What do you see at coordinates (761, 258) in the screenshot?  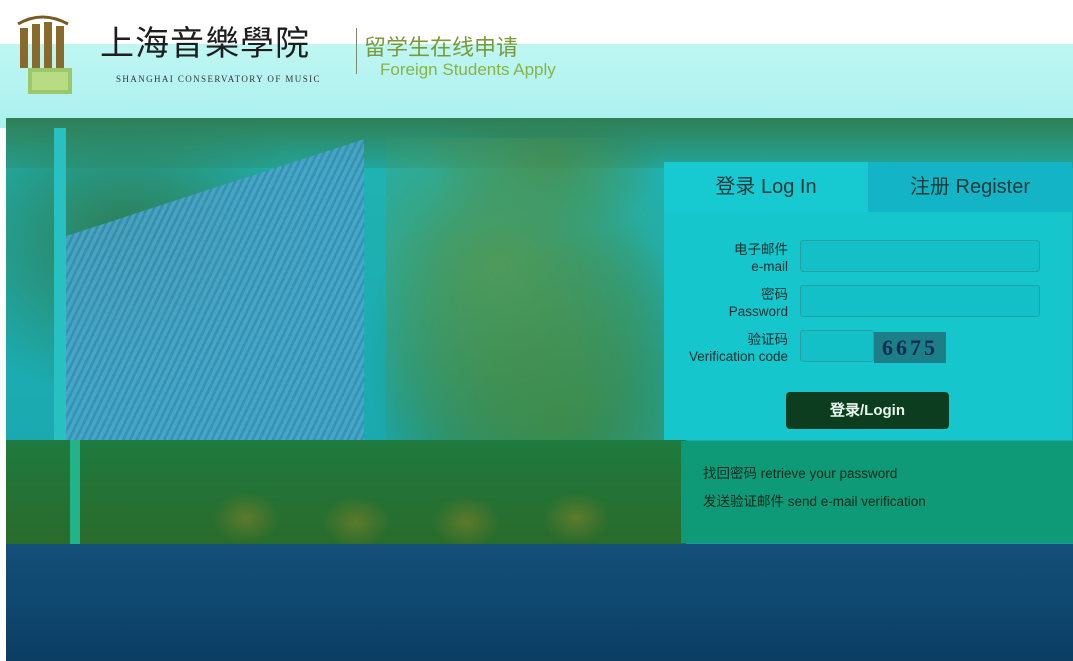 I see `email-label: 电子邮件 e-mail` at bounding box center [761, 258].